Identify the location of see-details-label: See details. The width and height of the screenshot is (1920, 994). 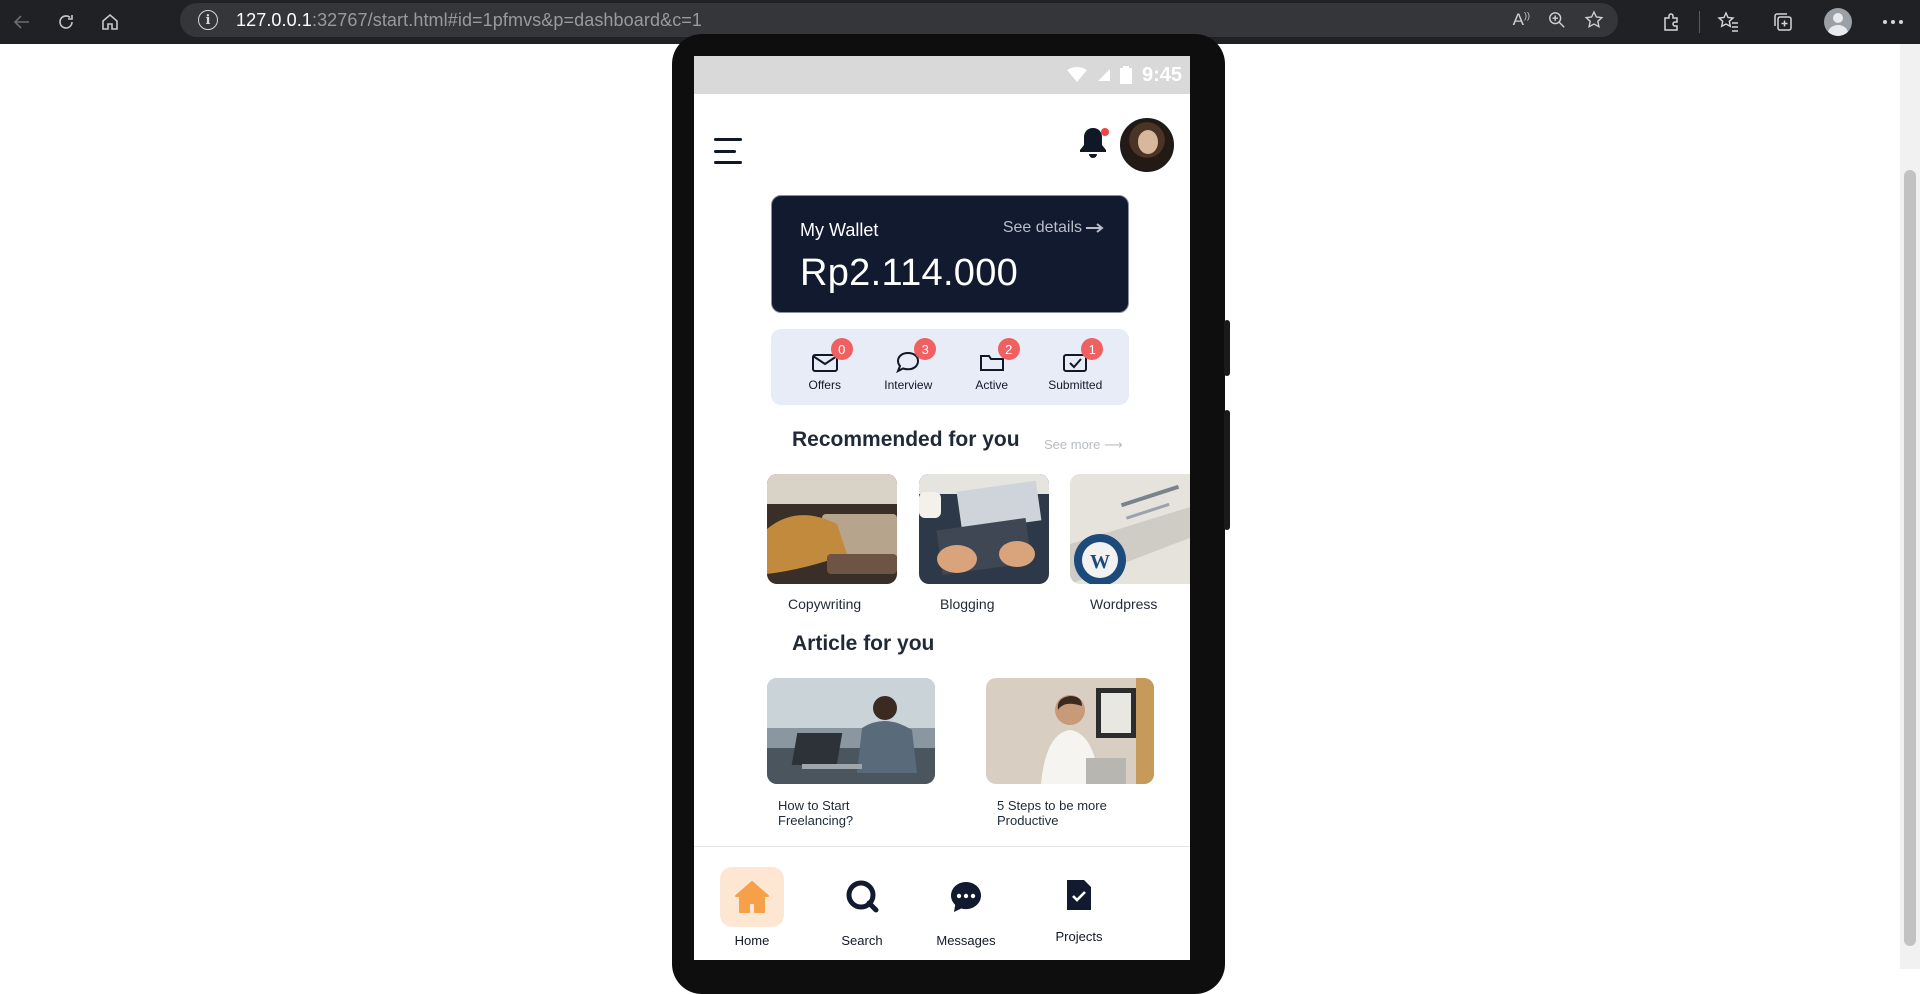
(1042, 227).